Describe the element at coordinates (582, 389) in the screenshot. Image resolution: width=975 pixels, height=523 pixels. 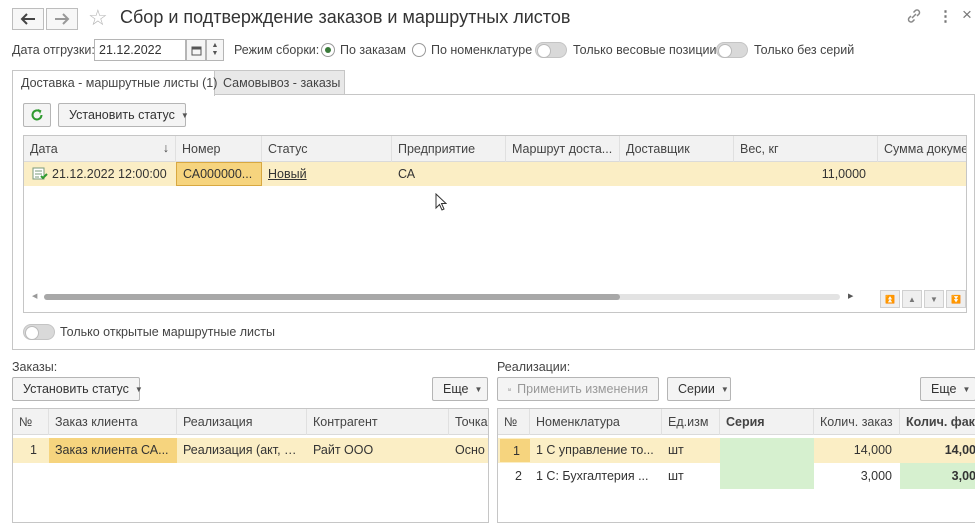
I see `apply-changes-label: Применить изменения` at that location.